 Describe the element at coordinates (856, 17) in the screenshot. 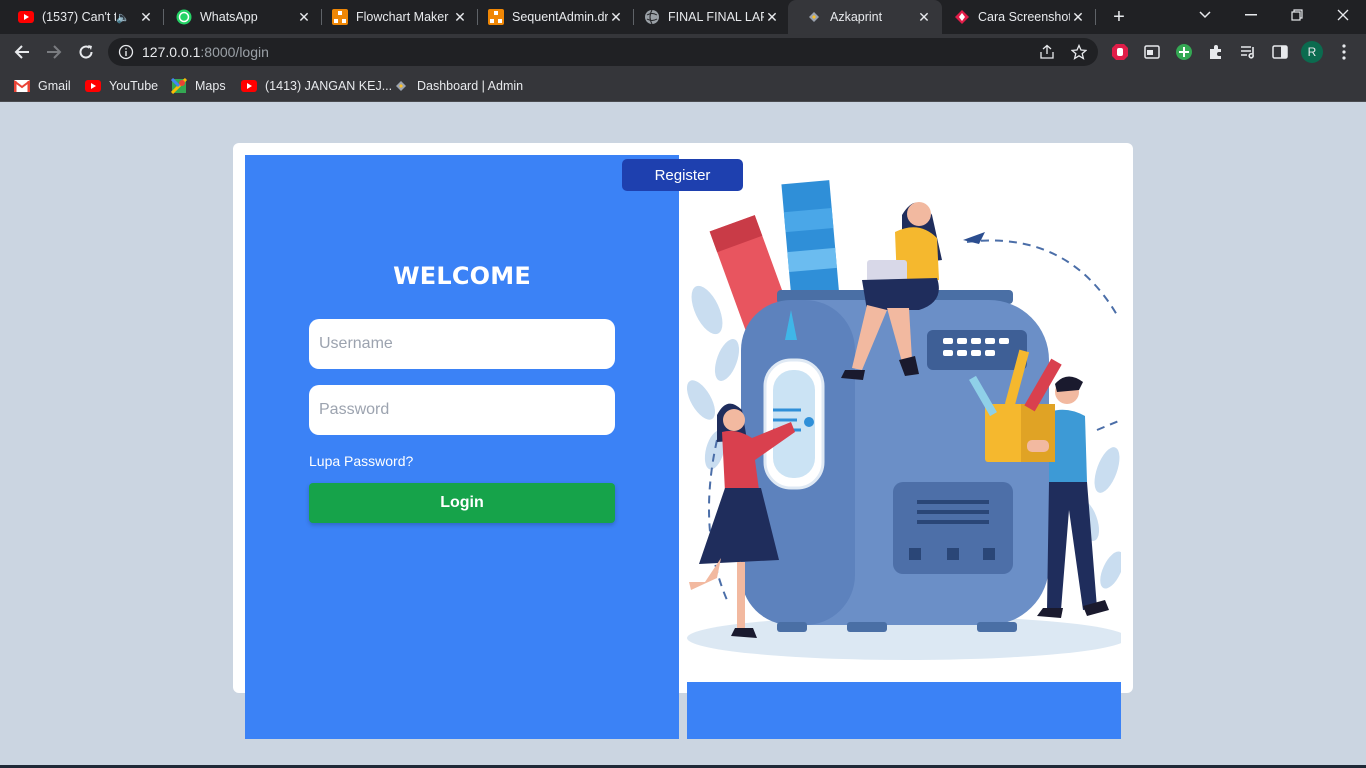

I see `tab-title: Azkaprint` at that location.